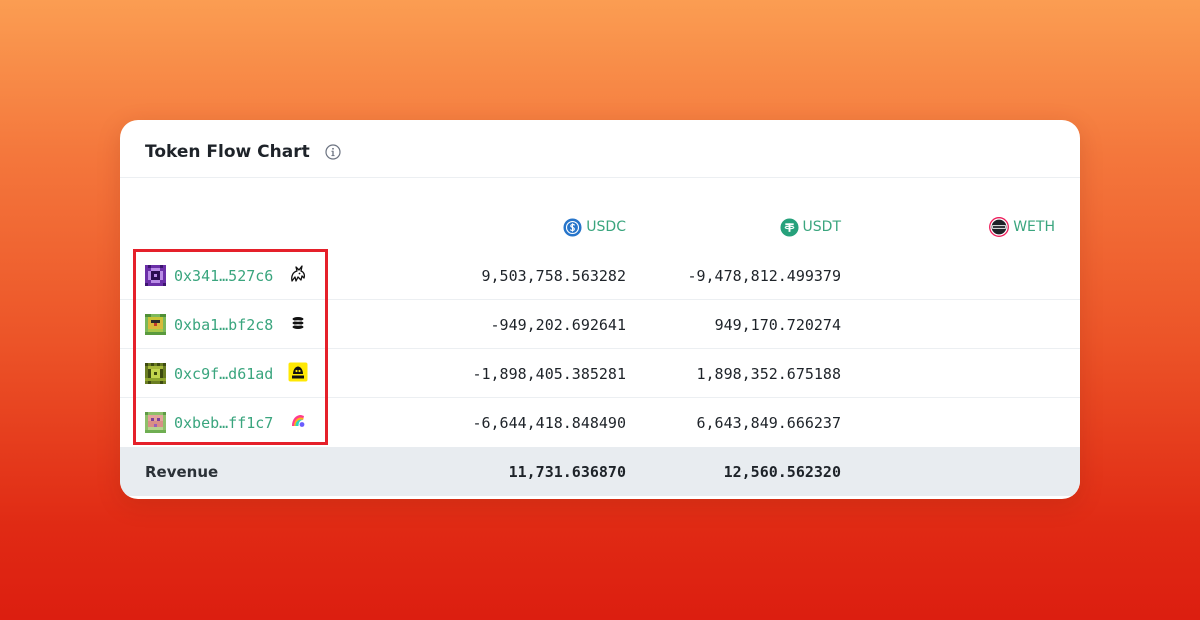 The width and height of the screenshot is (1200, 620). I want to click on usdc-value: -6,644,418.848490, so click(549, 423).